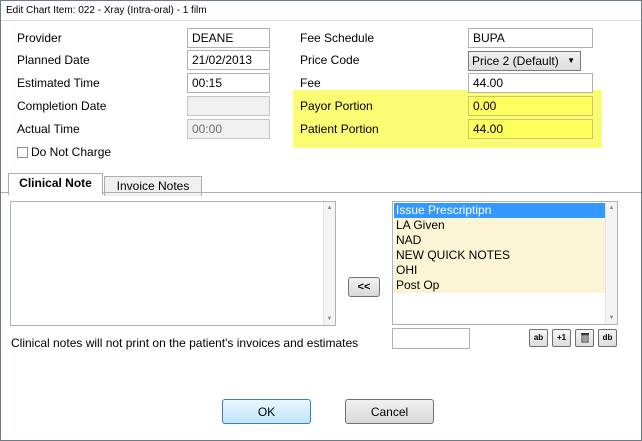  I want to click on do-not-charge-checkbox, so click(22, 152).